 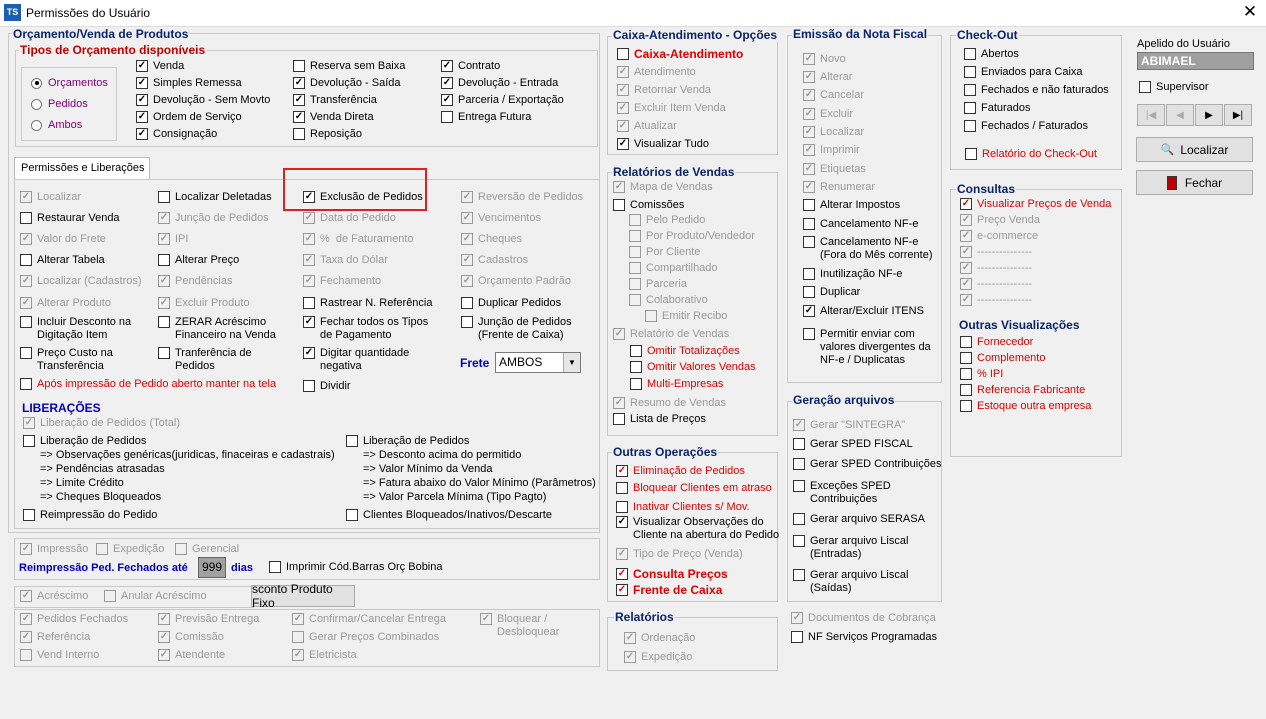 What do you see at coordinates (1195, 61) in the screenshot?
I see `user-input: ABIMAEL` at bounding box center [1195, 61].